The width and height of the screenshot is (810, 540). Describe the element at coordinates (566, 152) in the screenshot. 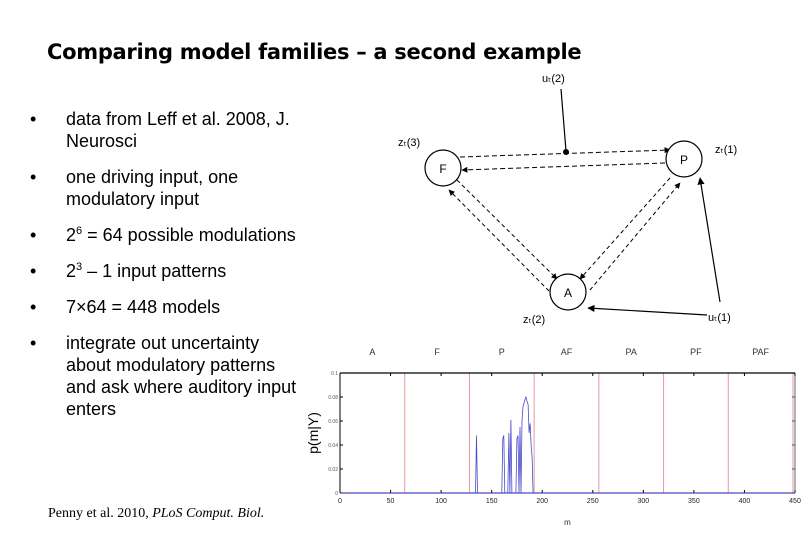

I see `modulatory-input-dot` at that location.